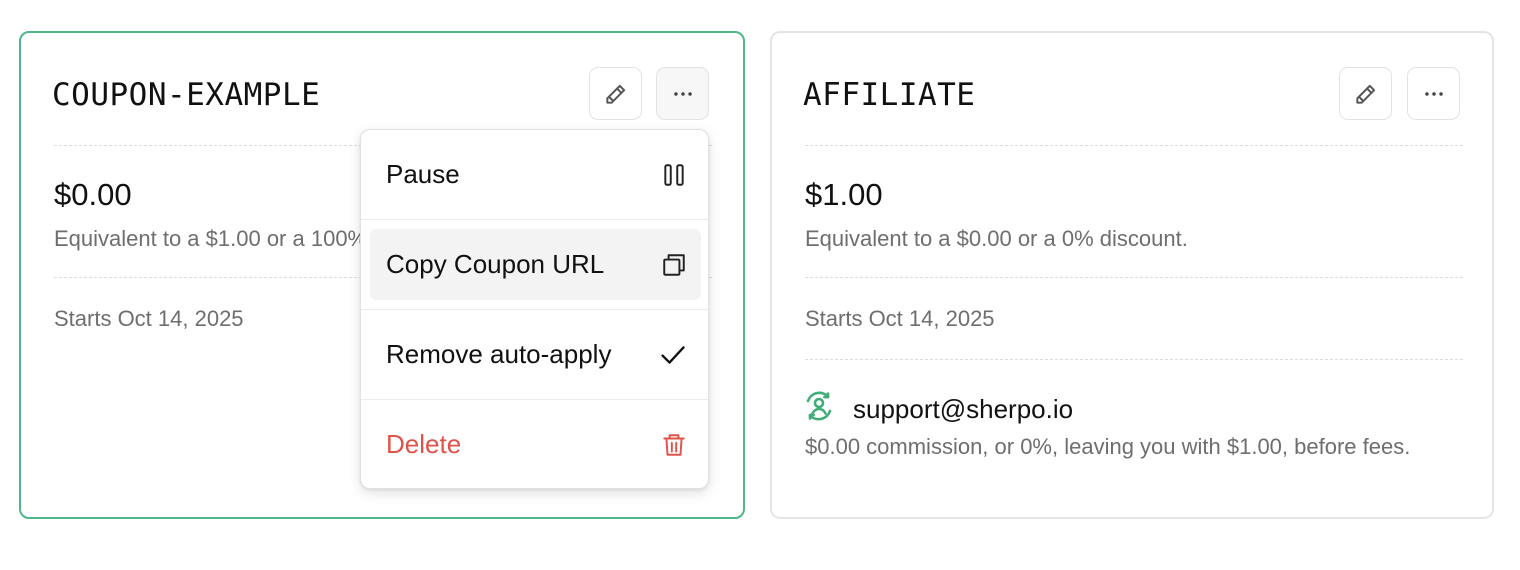 Image resolution: width=1520 pixels, height=570 pixels. What do you see at coordinates (499, 354) in the screenshot?
I see `menu-item-label: Remove auto-apply` at bounding box center [499, 354].